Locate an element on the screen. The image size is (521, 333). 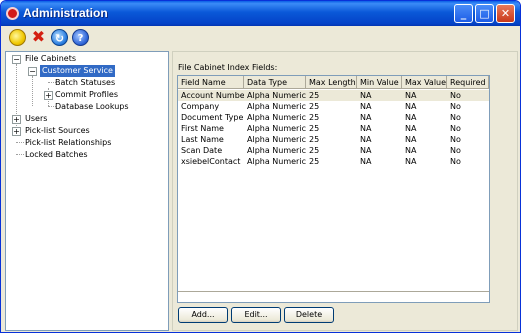
toolbar: ✖ ↻ ? is located at coordinates (261, 37).